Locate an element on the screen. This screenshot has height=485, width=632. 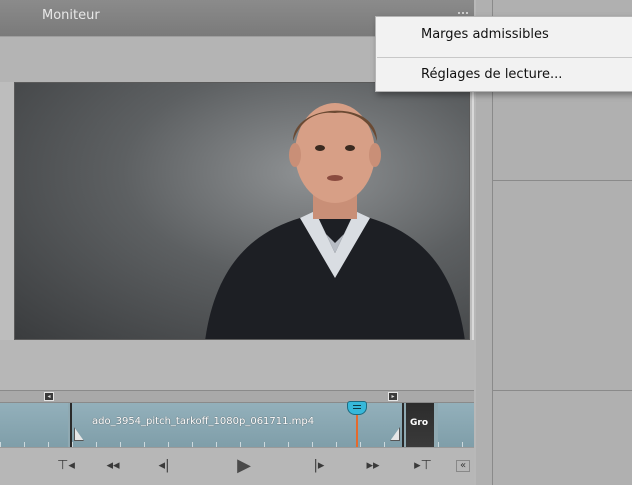
monitor-title: Moniteur is located at coordinates (71, 15).